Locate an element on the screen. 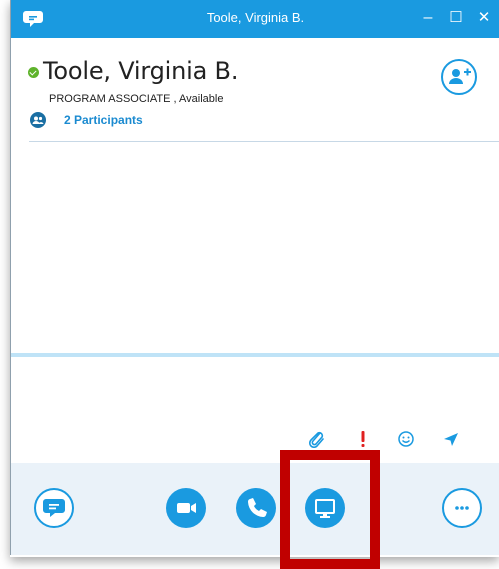  add-participant-button is located at coordinates (459, 77).